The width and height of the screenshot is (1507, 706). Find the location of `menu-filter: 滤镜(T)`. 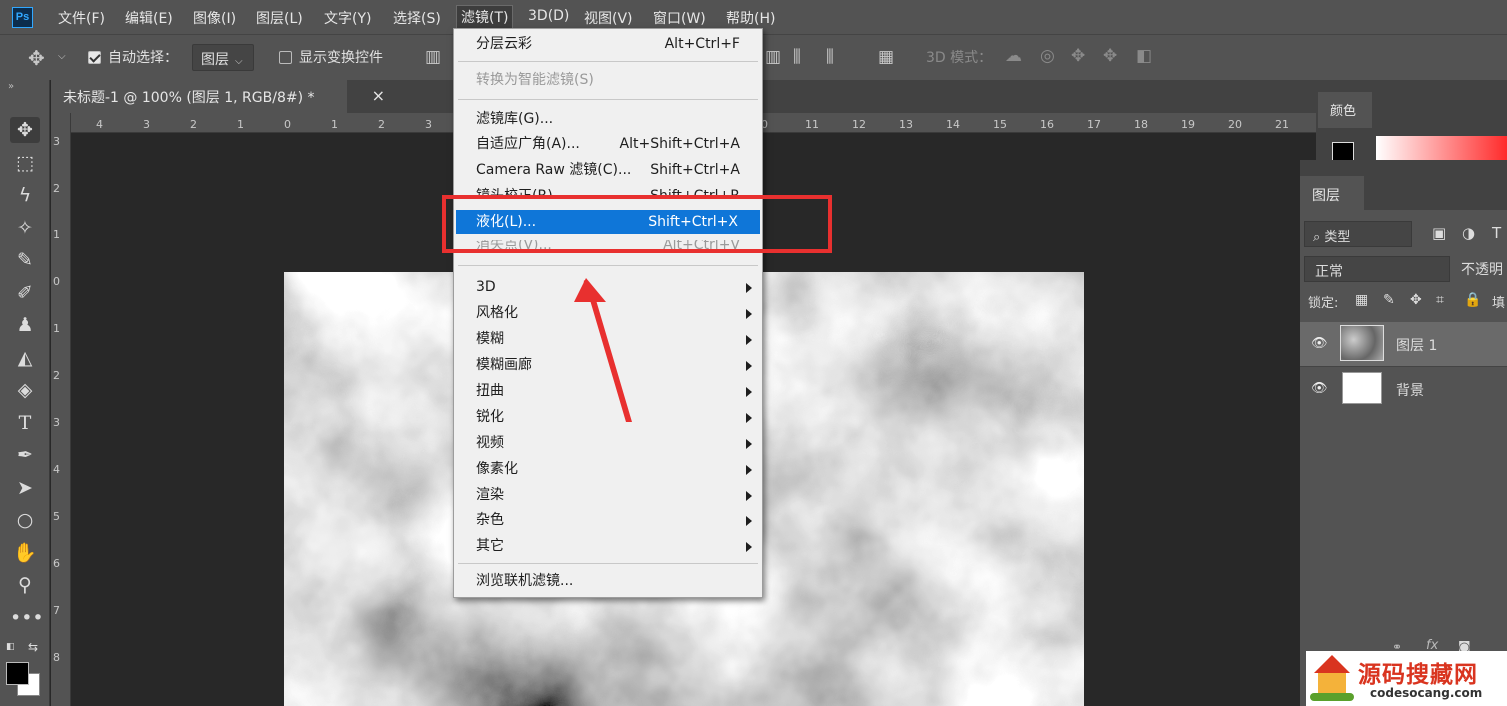

menu-filter: 滤镜(T) is located at coordinates (485, 17).